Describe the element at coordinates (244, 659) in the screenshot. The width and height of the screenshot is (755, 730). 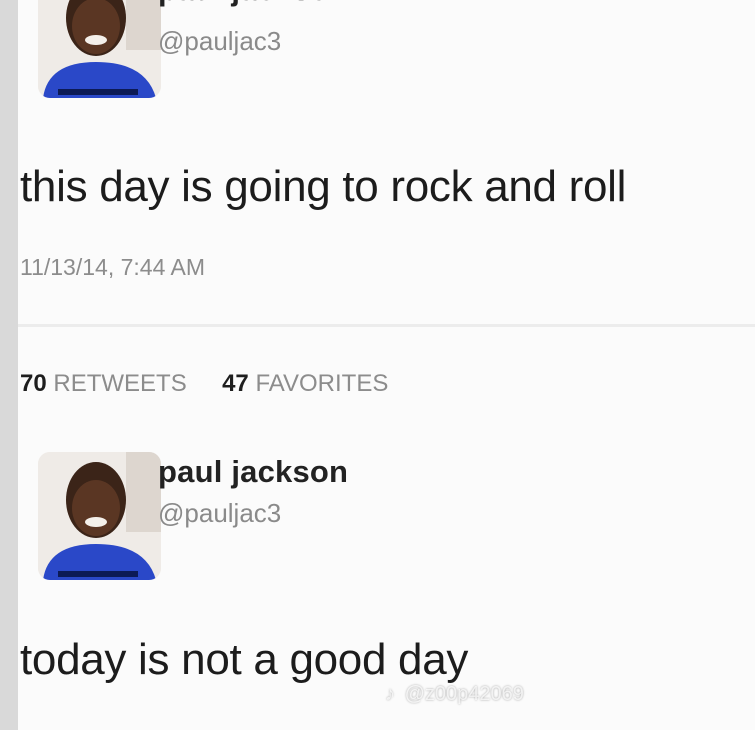
I see `tweet-text: today is not a good day` at that location.